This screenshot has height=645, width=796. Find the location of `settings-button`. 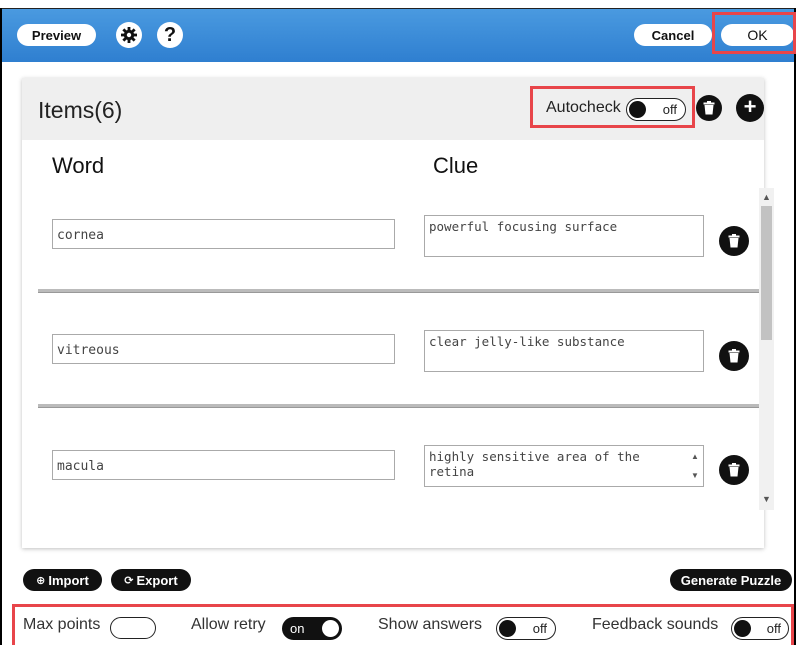

settings-button is located at coordinates (129, 35).